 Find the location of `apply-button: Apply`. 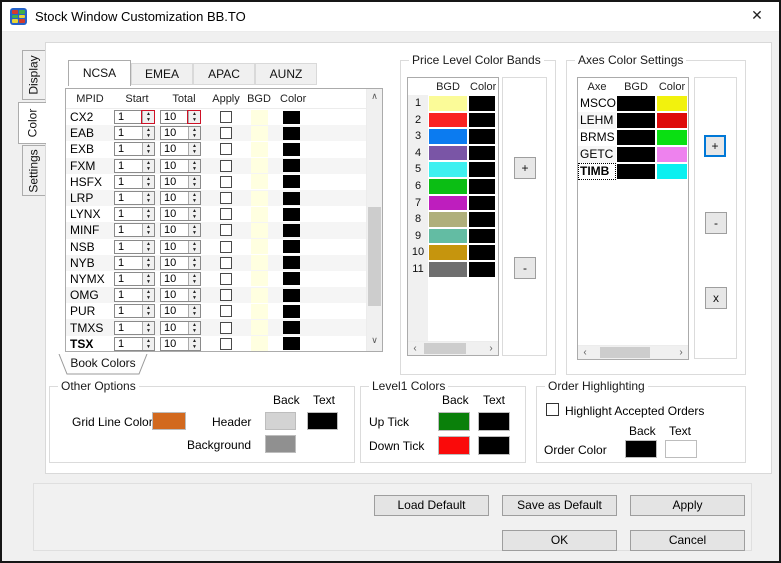

apply-button: Apply is located at coordinates (687, 505).